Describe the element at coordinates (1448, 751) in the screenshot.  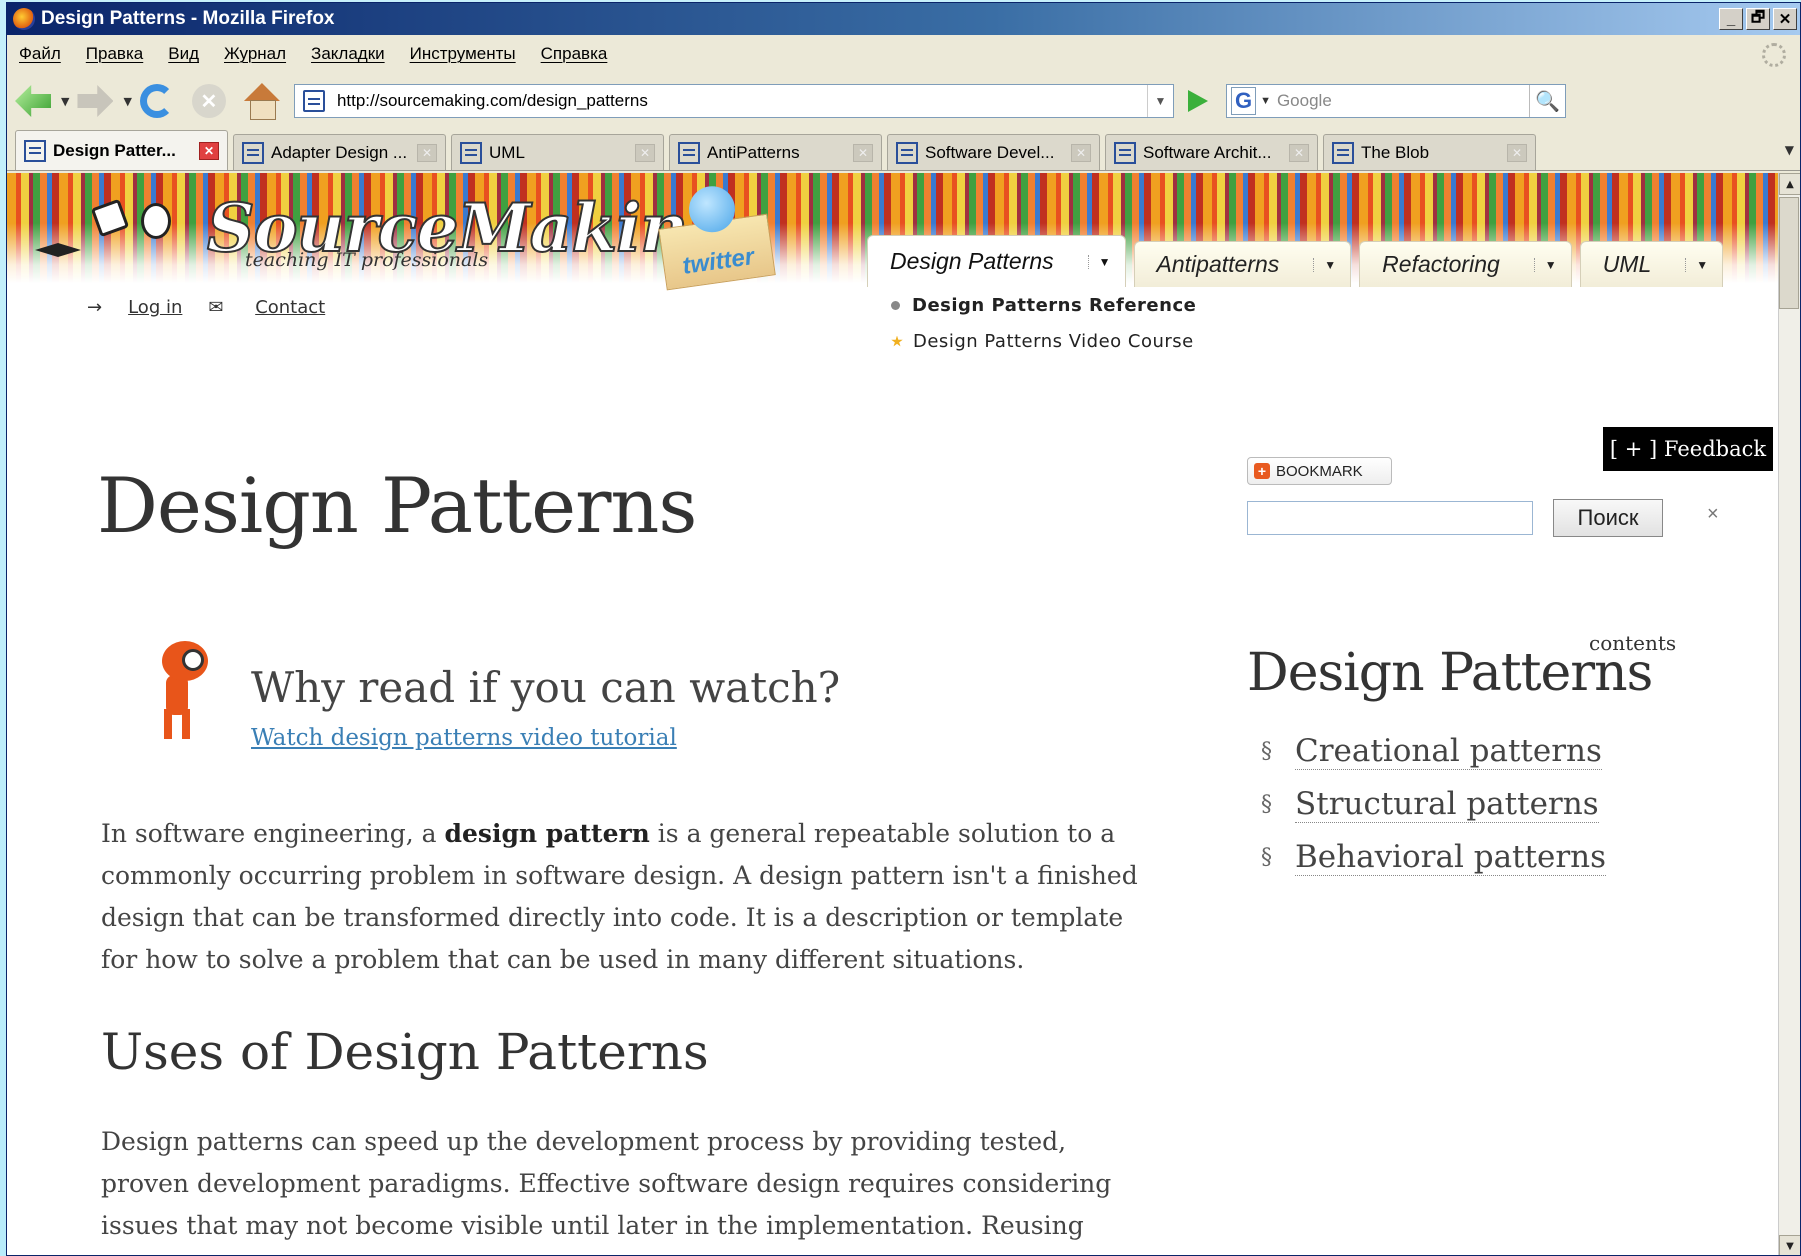
I see `toc-link: Creational patterns` at that location.